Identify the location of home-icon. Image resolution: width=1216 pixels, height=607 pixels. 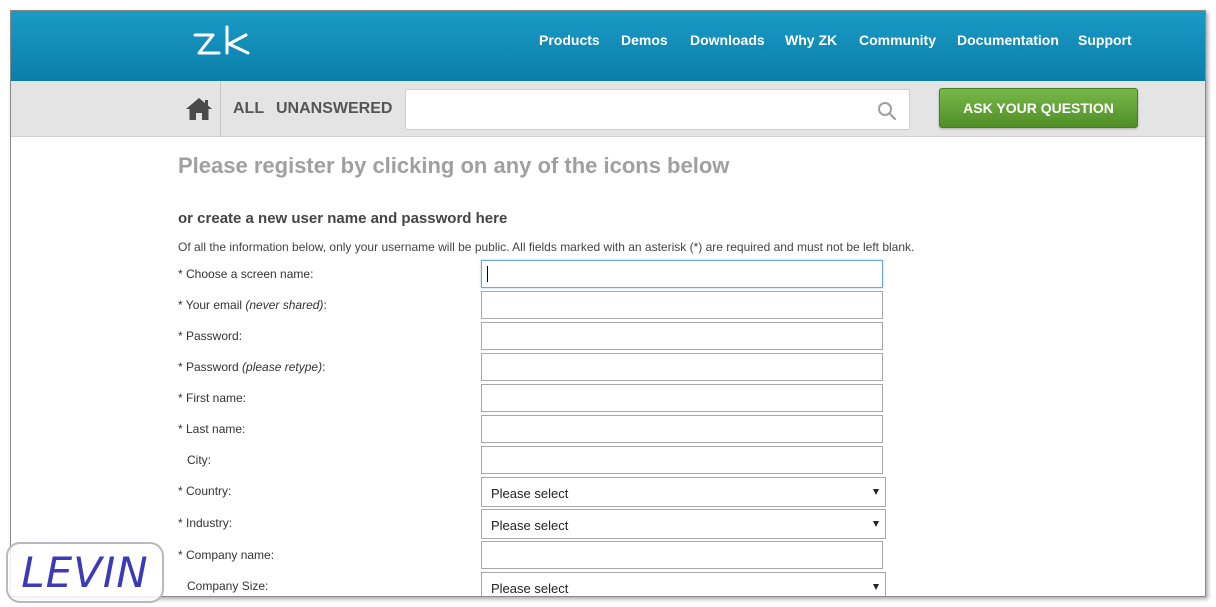
(198, 109).